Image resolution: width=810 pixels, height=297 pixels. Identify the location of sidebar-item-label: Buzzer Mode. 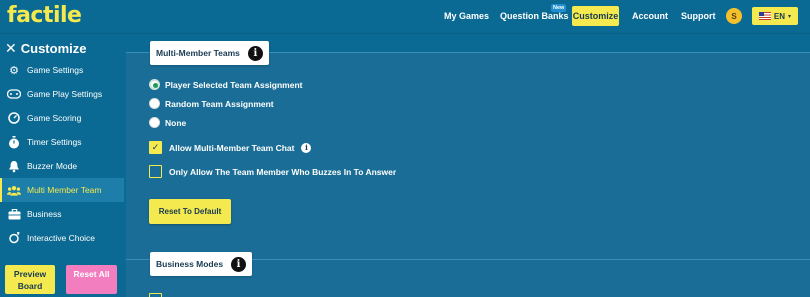
(52, 166).